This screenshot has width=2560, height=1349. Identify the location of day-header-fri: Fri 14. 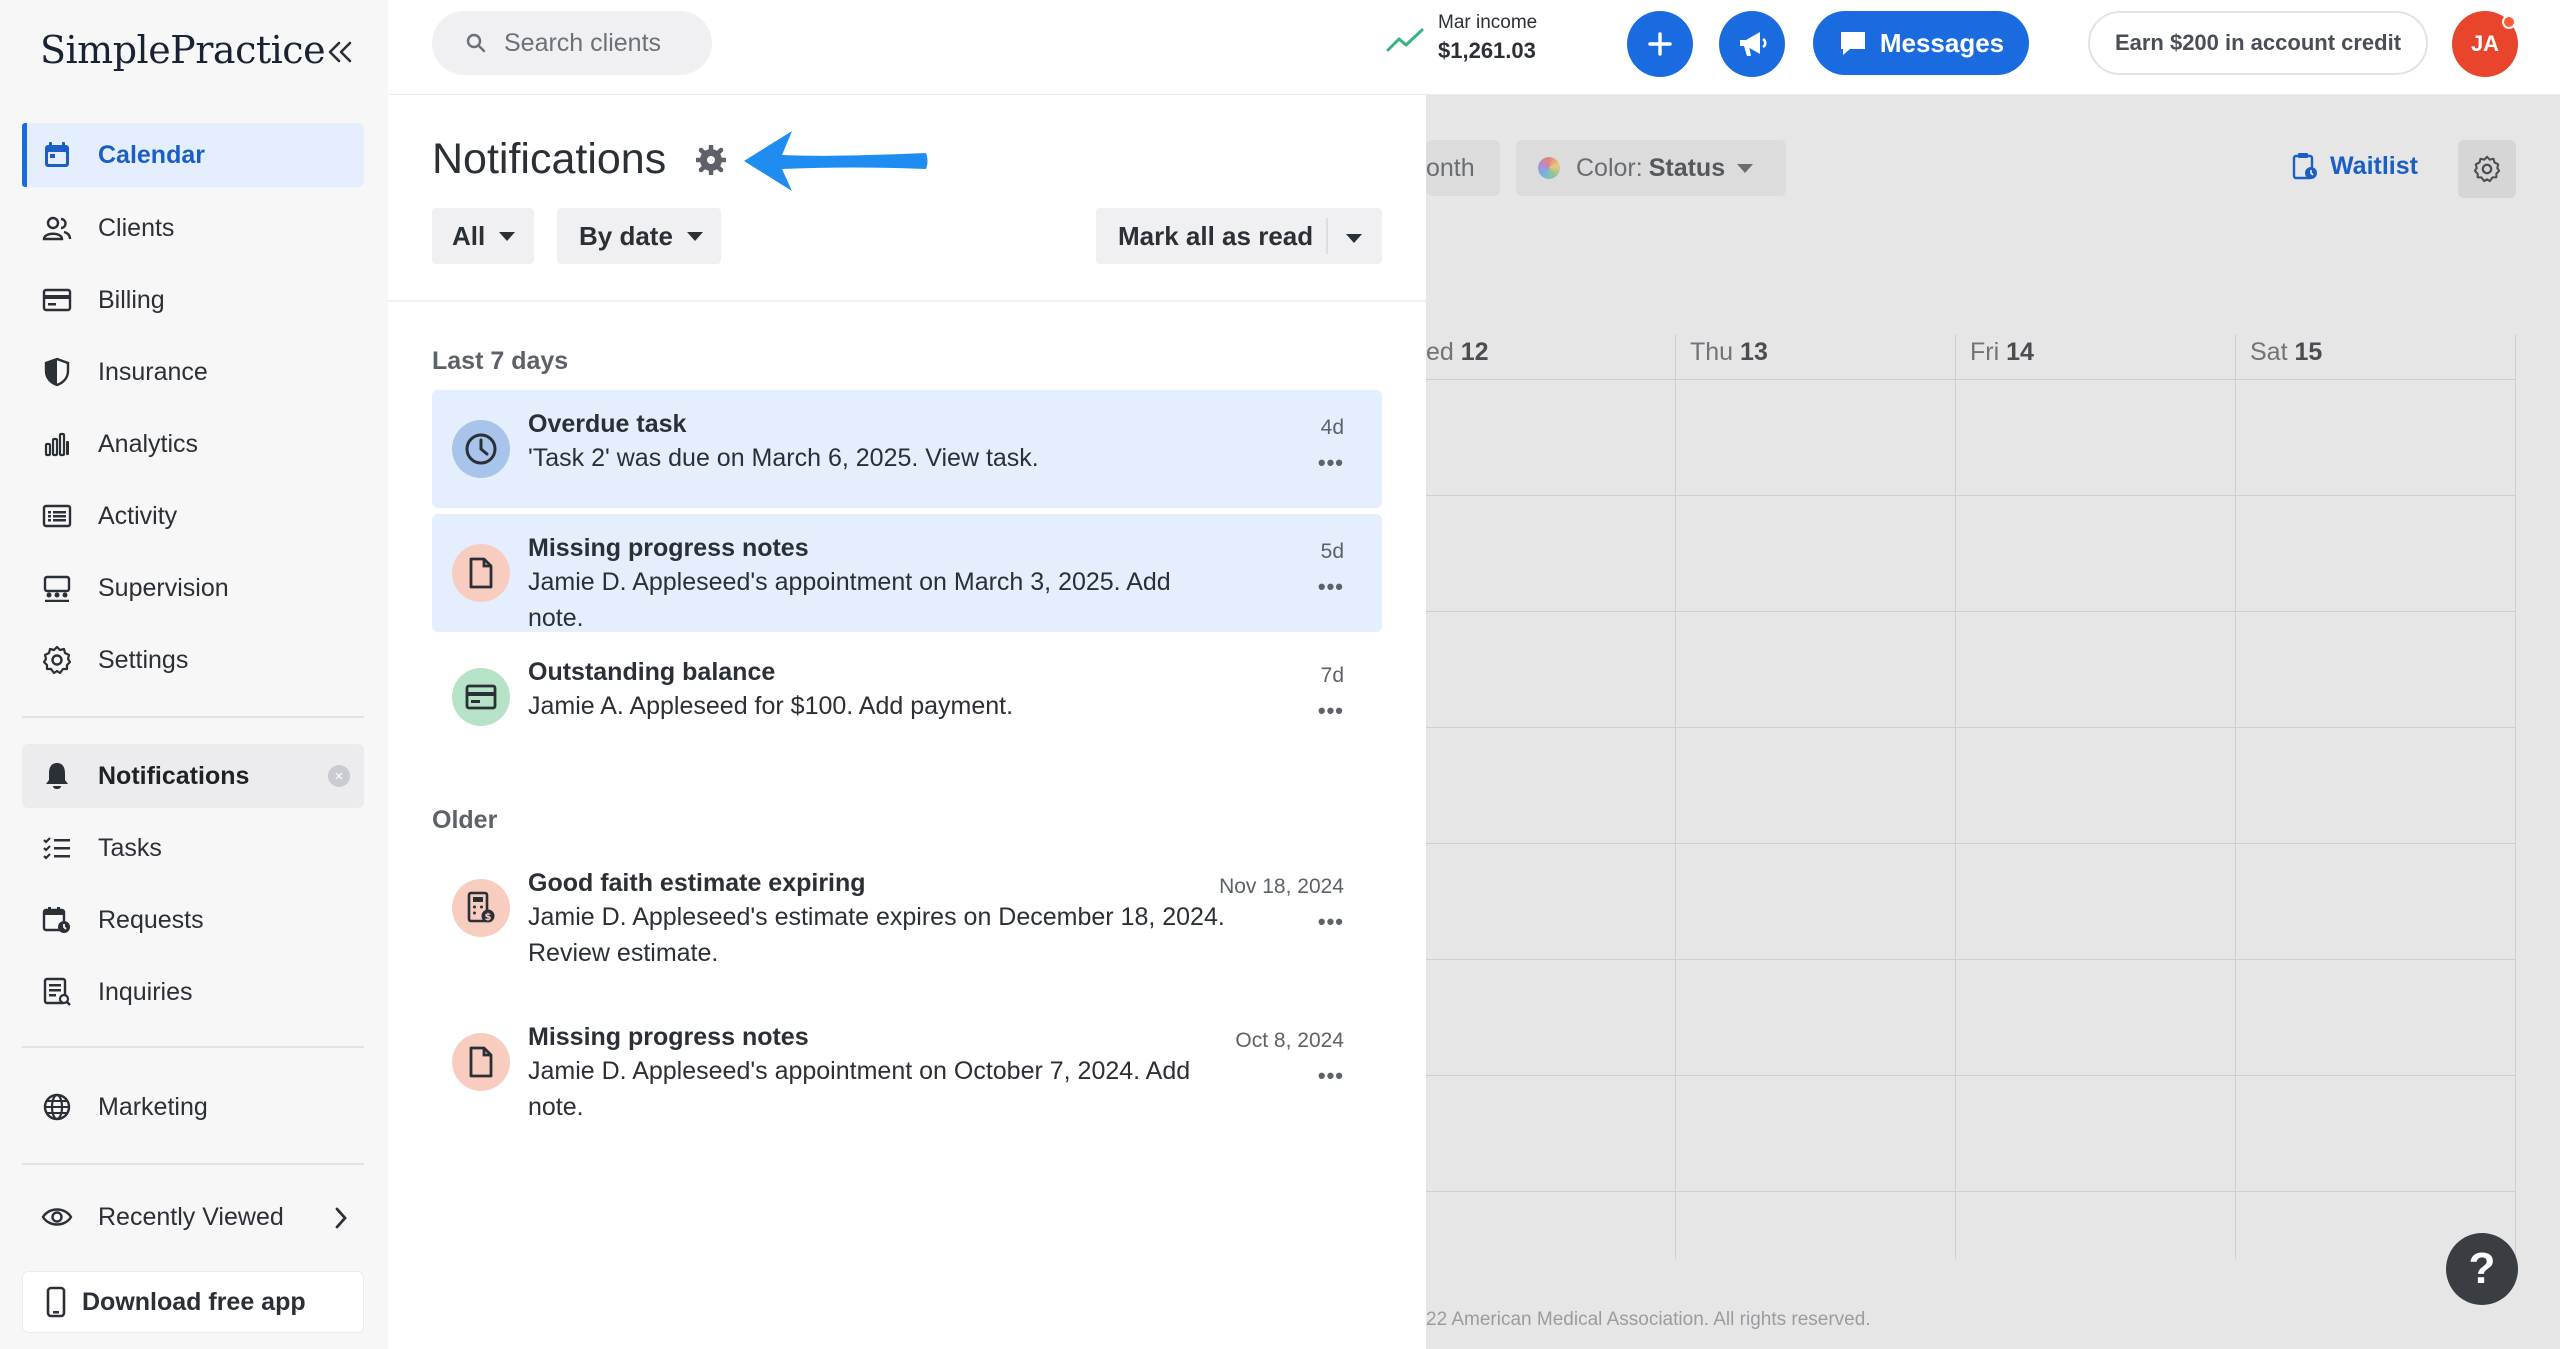
(2002, 352).